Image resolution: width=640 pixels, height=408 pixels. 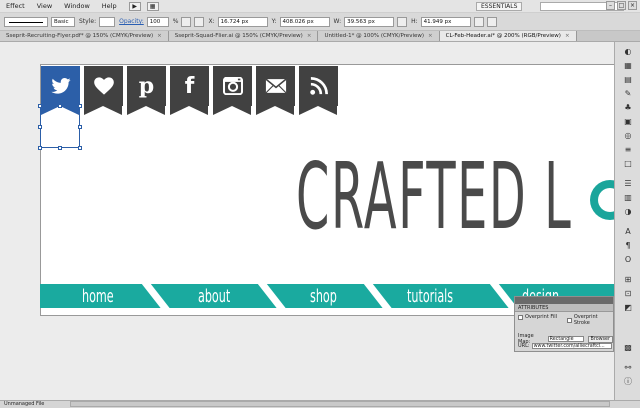 I want to click on link-proportions-icon, so click(x=402, y=21).